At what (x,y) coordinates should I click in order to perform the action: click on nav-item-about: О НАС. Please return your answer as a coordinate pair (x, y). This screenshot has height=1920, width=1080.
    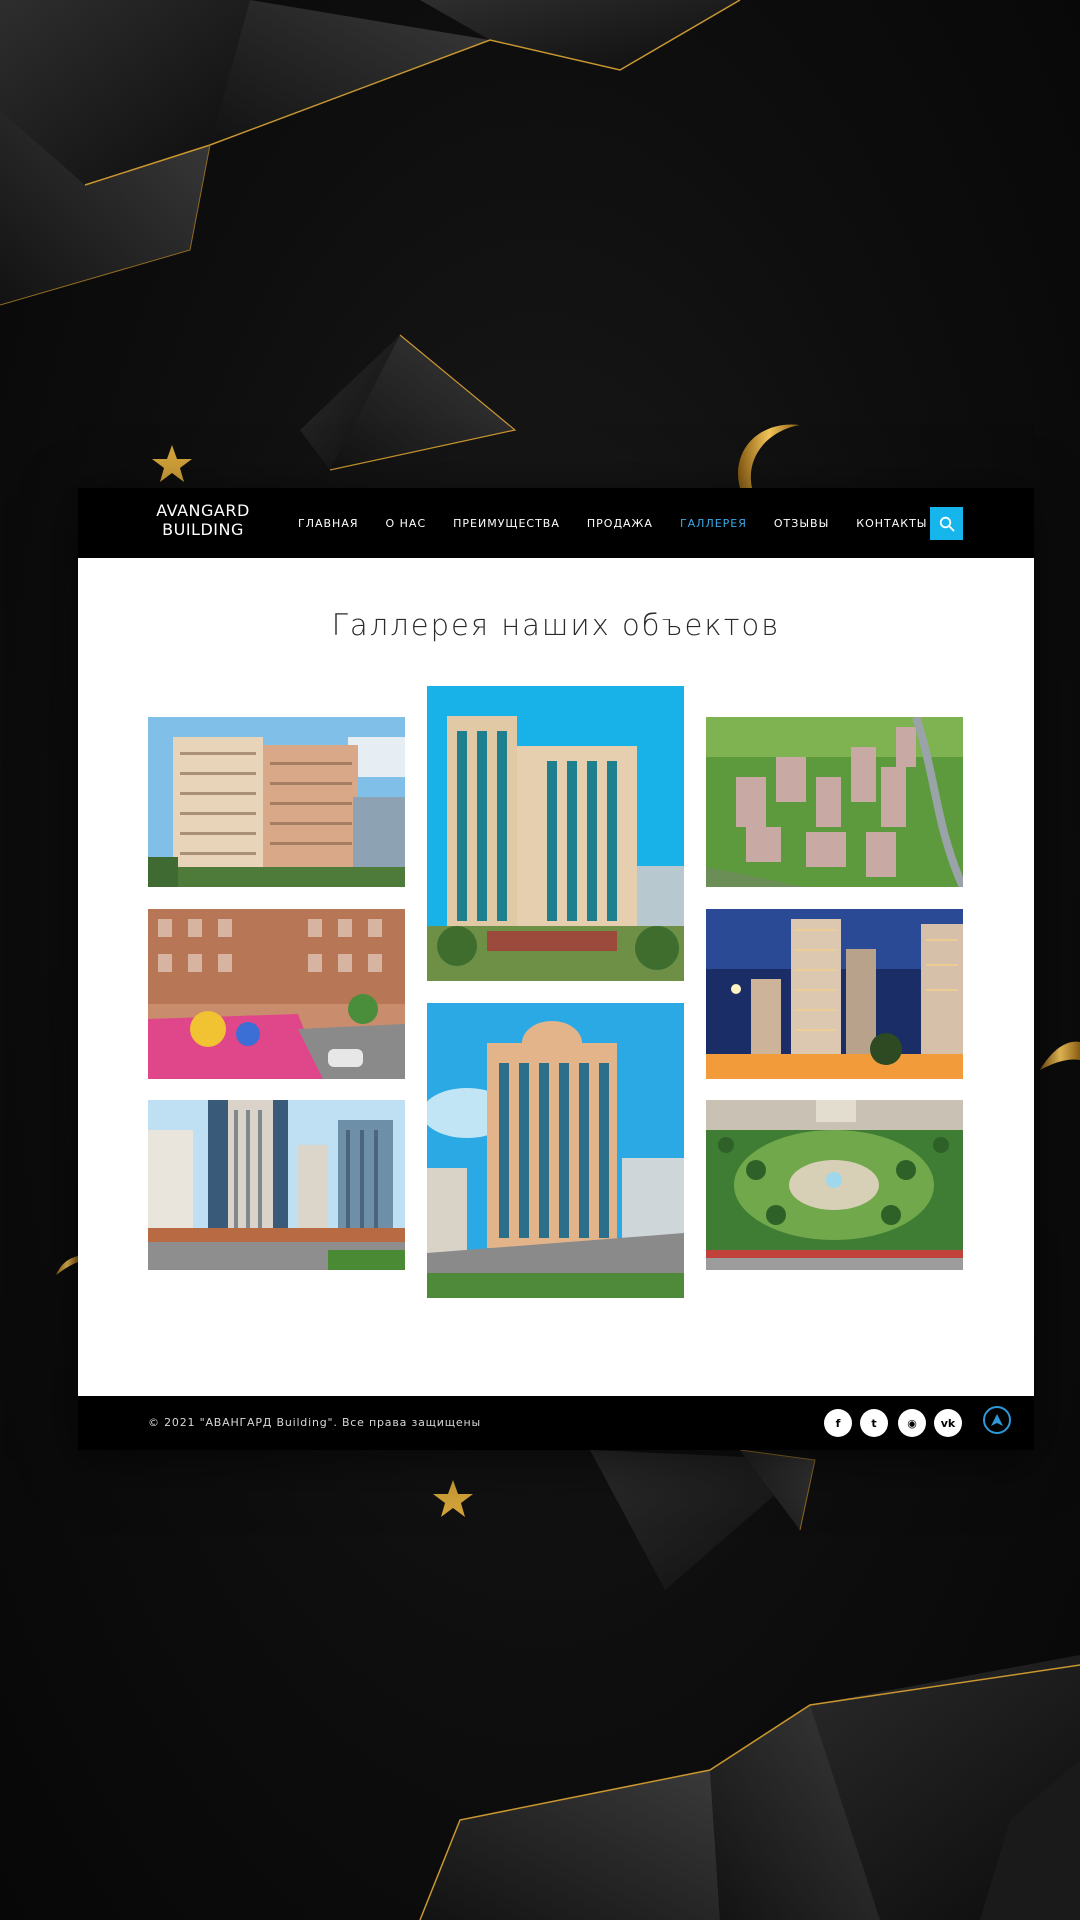
    Looking at the image, I should click on (406, 523).